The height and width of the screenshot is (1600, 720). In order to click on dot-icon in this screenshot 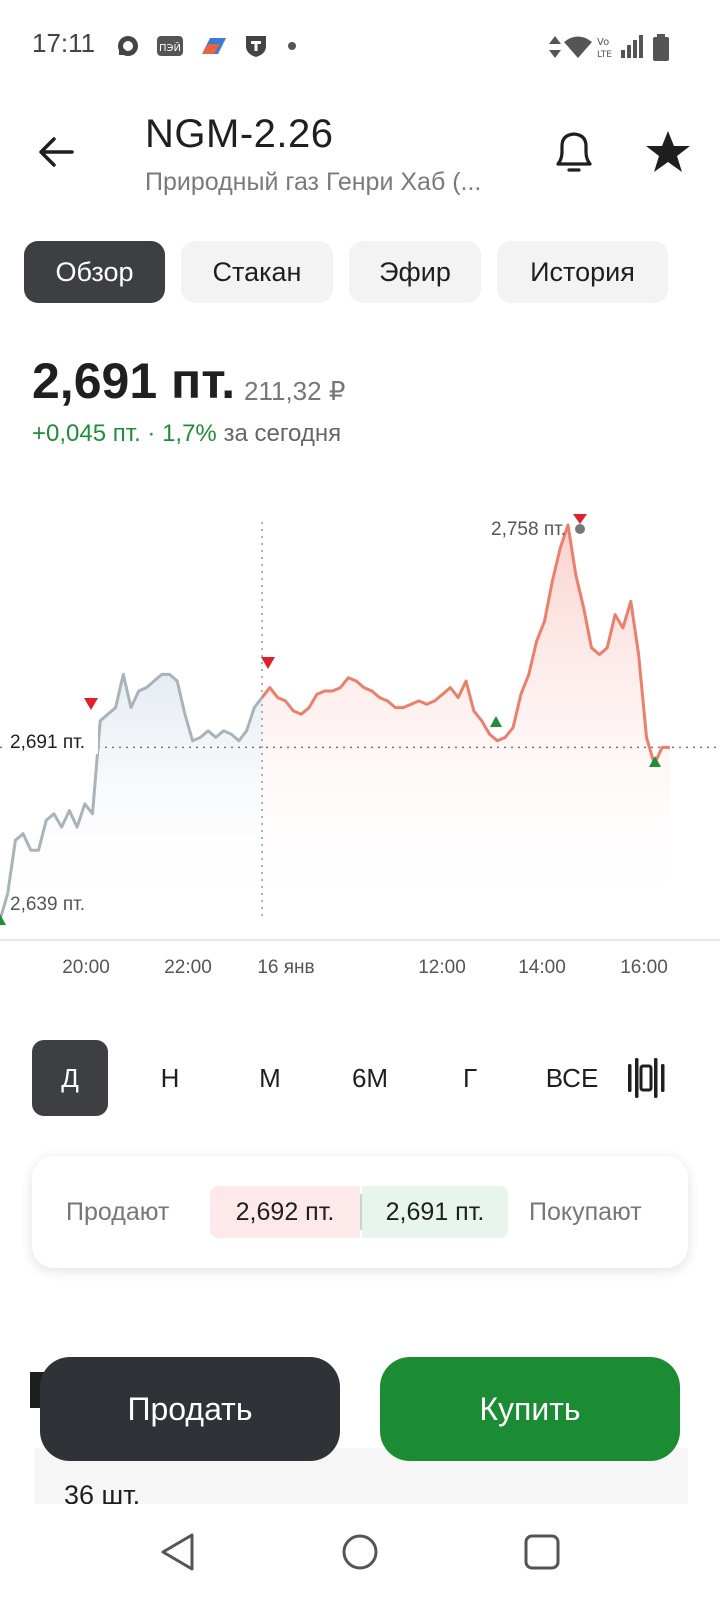, I will do `click(292, 46)`.